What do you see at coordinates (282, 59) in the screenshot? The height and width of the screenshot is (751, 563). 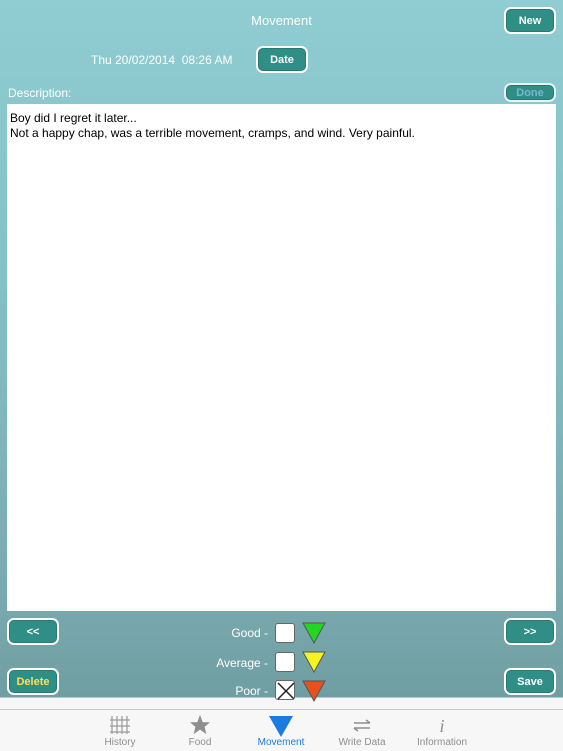 I see `date-button: Date` at bounding box center [282, 59].